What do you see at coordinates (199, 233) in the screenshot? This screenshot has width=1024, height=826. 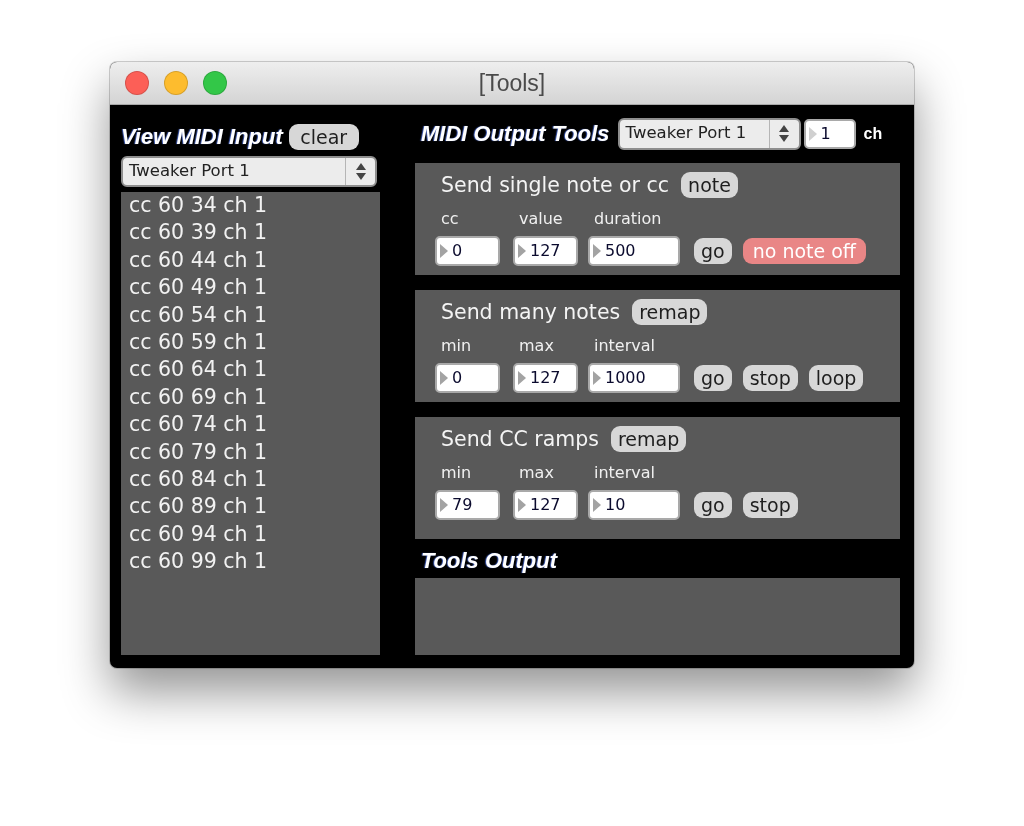 I see `message-text: cc 60 39 ch 1` at bounding box center [199, 233].